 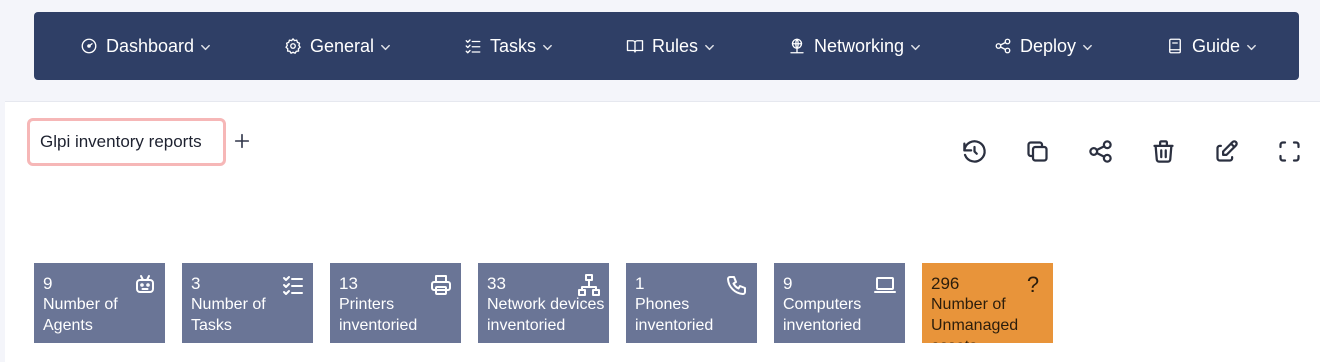 I want to click on edit-button, so click(x=1226, y=151).